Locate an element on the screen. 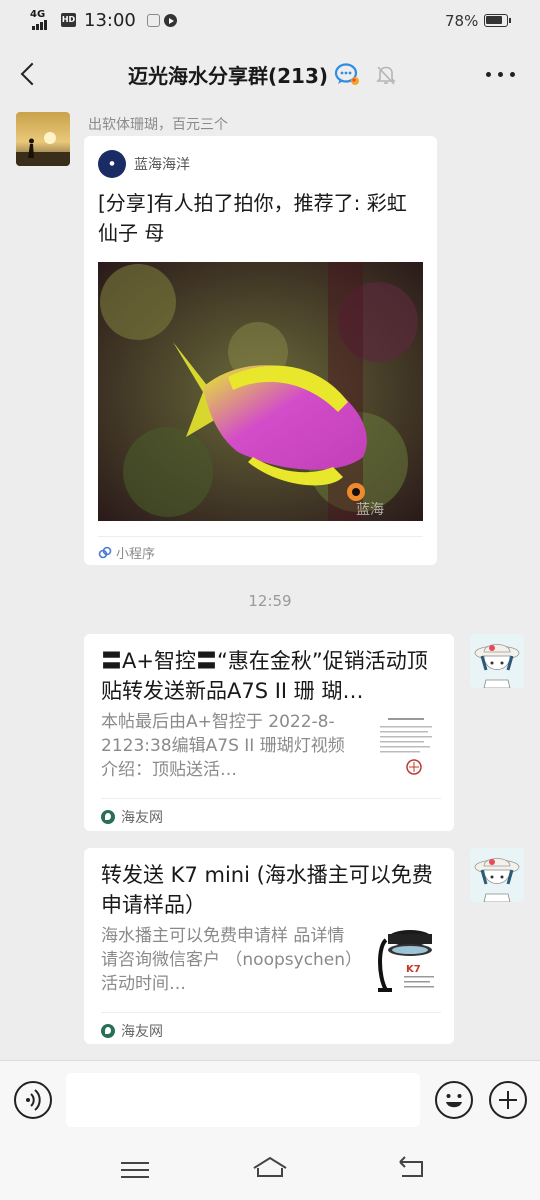 The width and height of the screenshot is (540, 1200). hd-badge: HD is located at coordinates (68, 20).